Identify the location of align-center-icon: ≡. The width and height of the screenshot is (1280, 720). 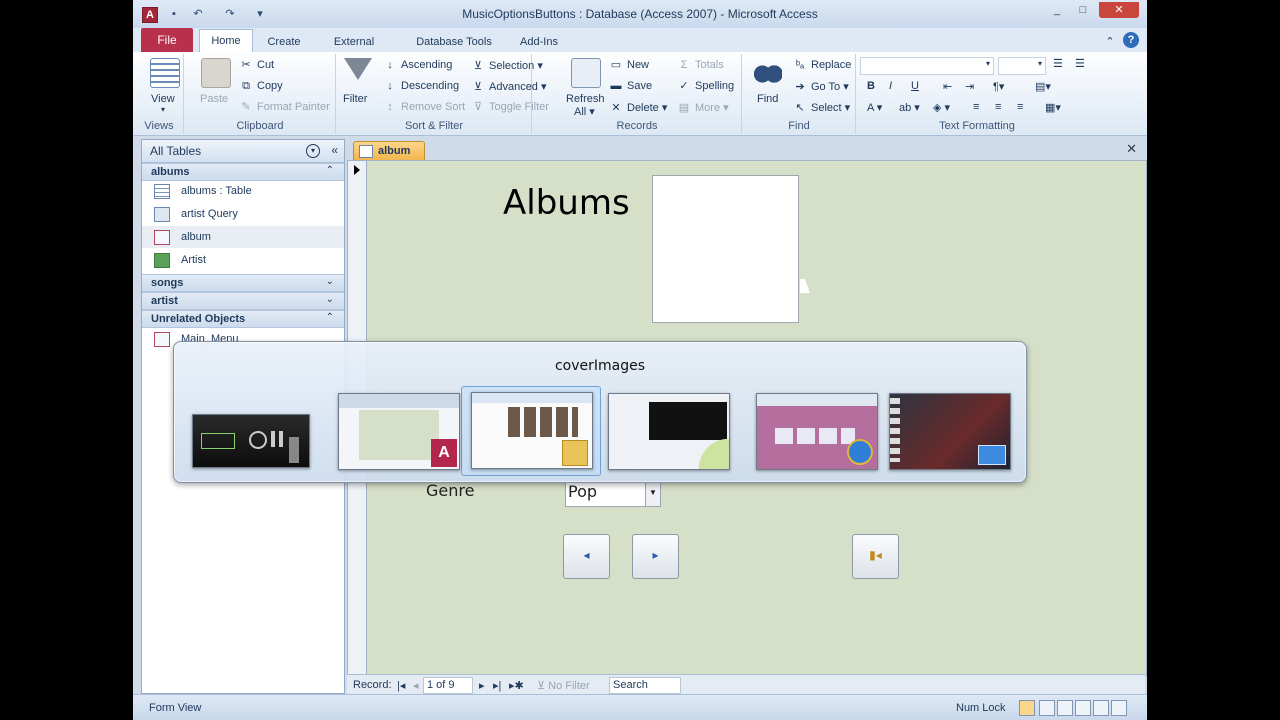
(998, 107).